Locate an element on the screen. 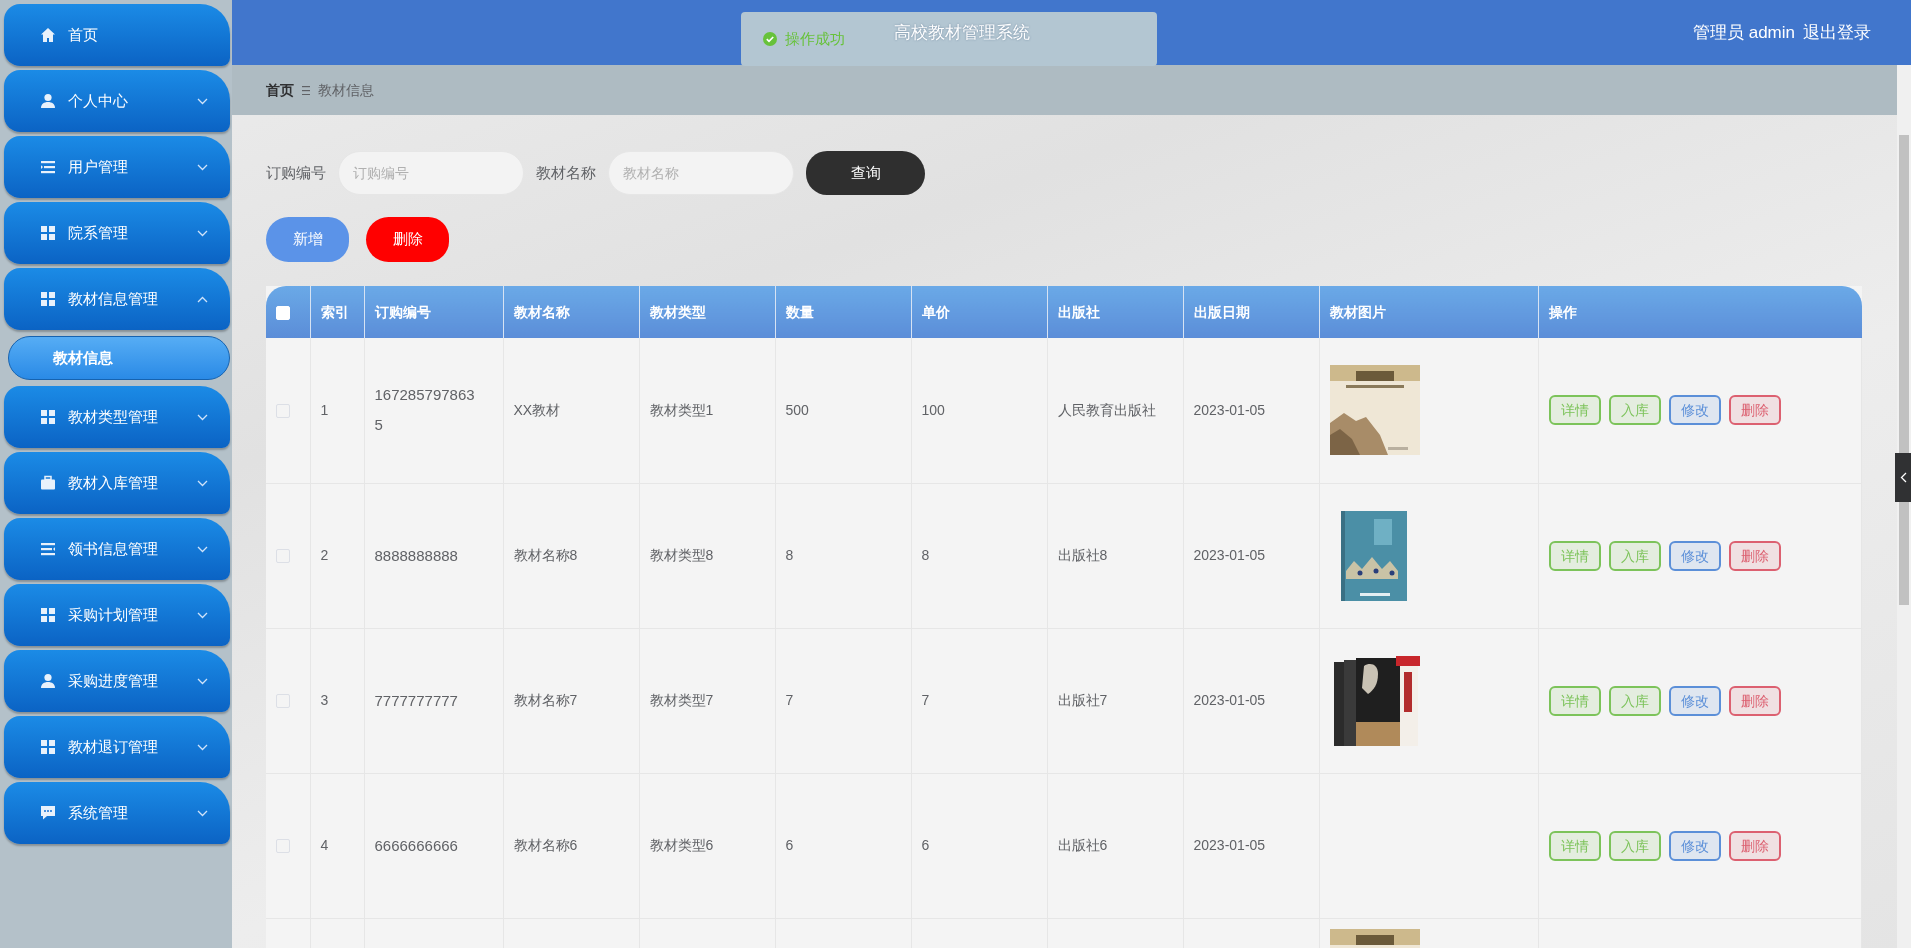  column-header: 出版日期 is located at coordinates (1251, 312).